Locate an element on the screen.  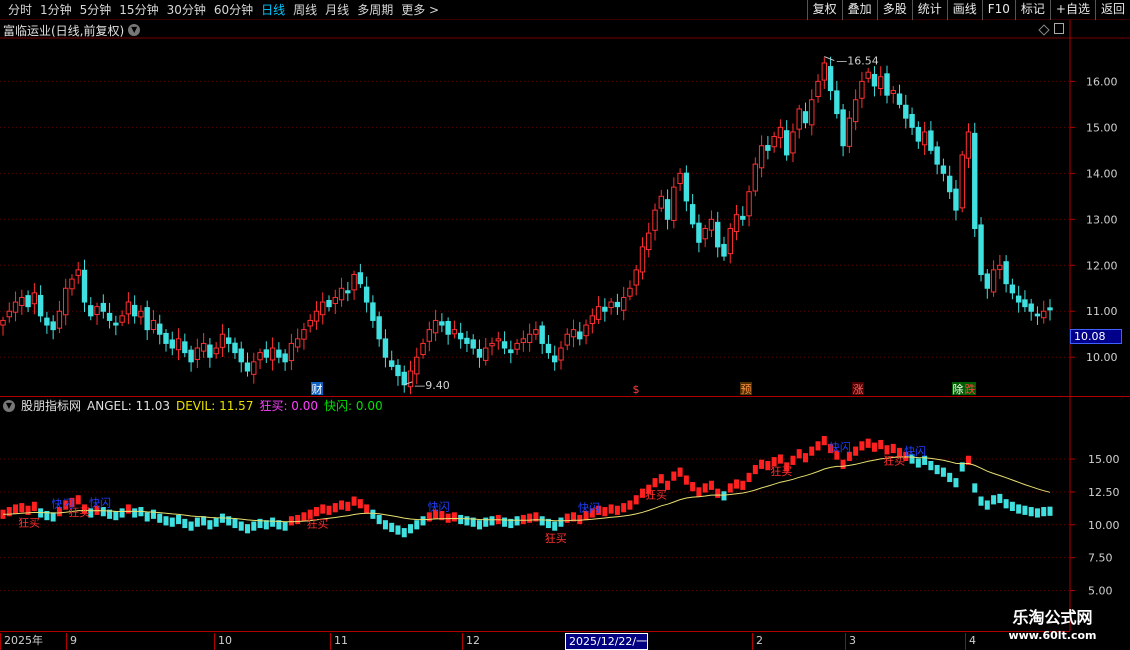
chevron-down-icon: ▼ is located at coordinates (9, 405).